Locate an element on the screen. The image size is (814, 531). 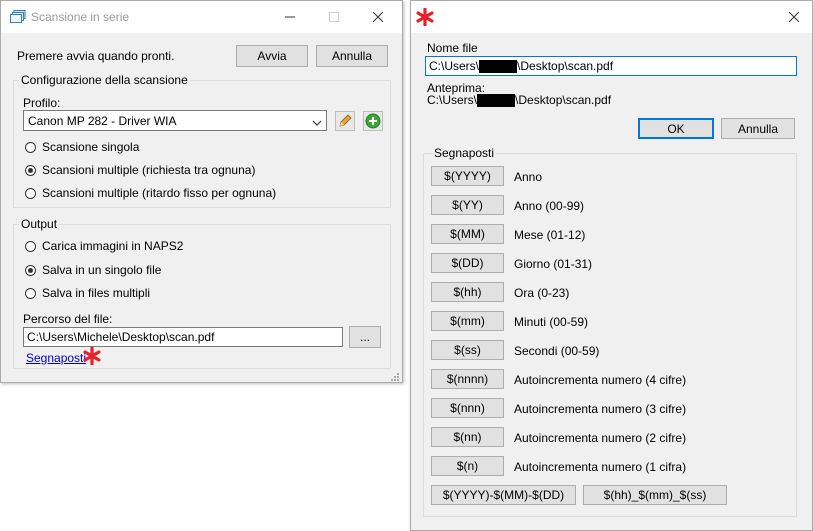
placeholder-button-yy: $(YY) is located at coordinates (467, 205).